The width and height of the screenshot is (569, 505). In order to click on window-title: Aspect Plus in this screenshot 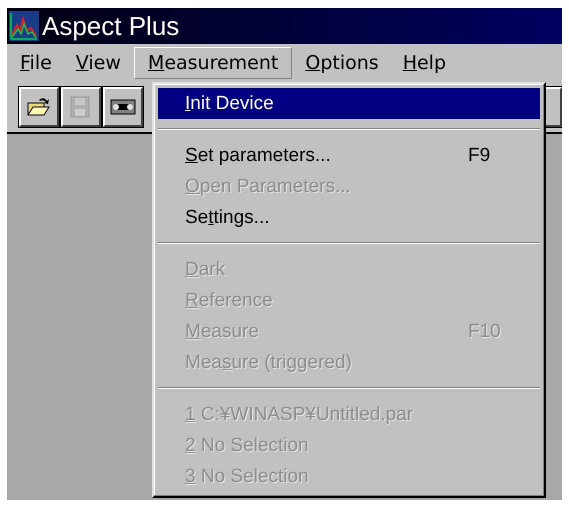, I will do `click(111, 26)`.